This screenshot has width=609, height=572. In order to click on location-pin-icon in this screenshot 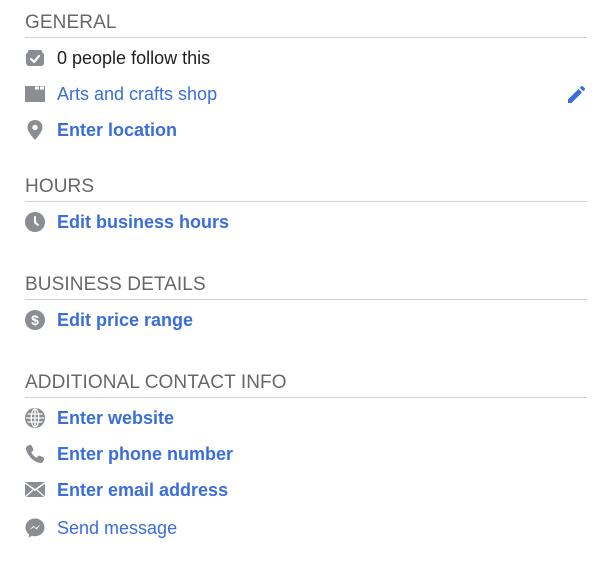, I will do `click(35, 130)`.